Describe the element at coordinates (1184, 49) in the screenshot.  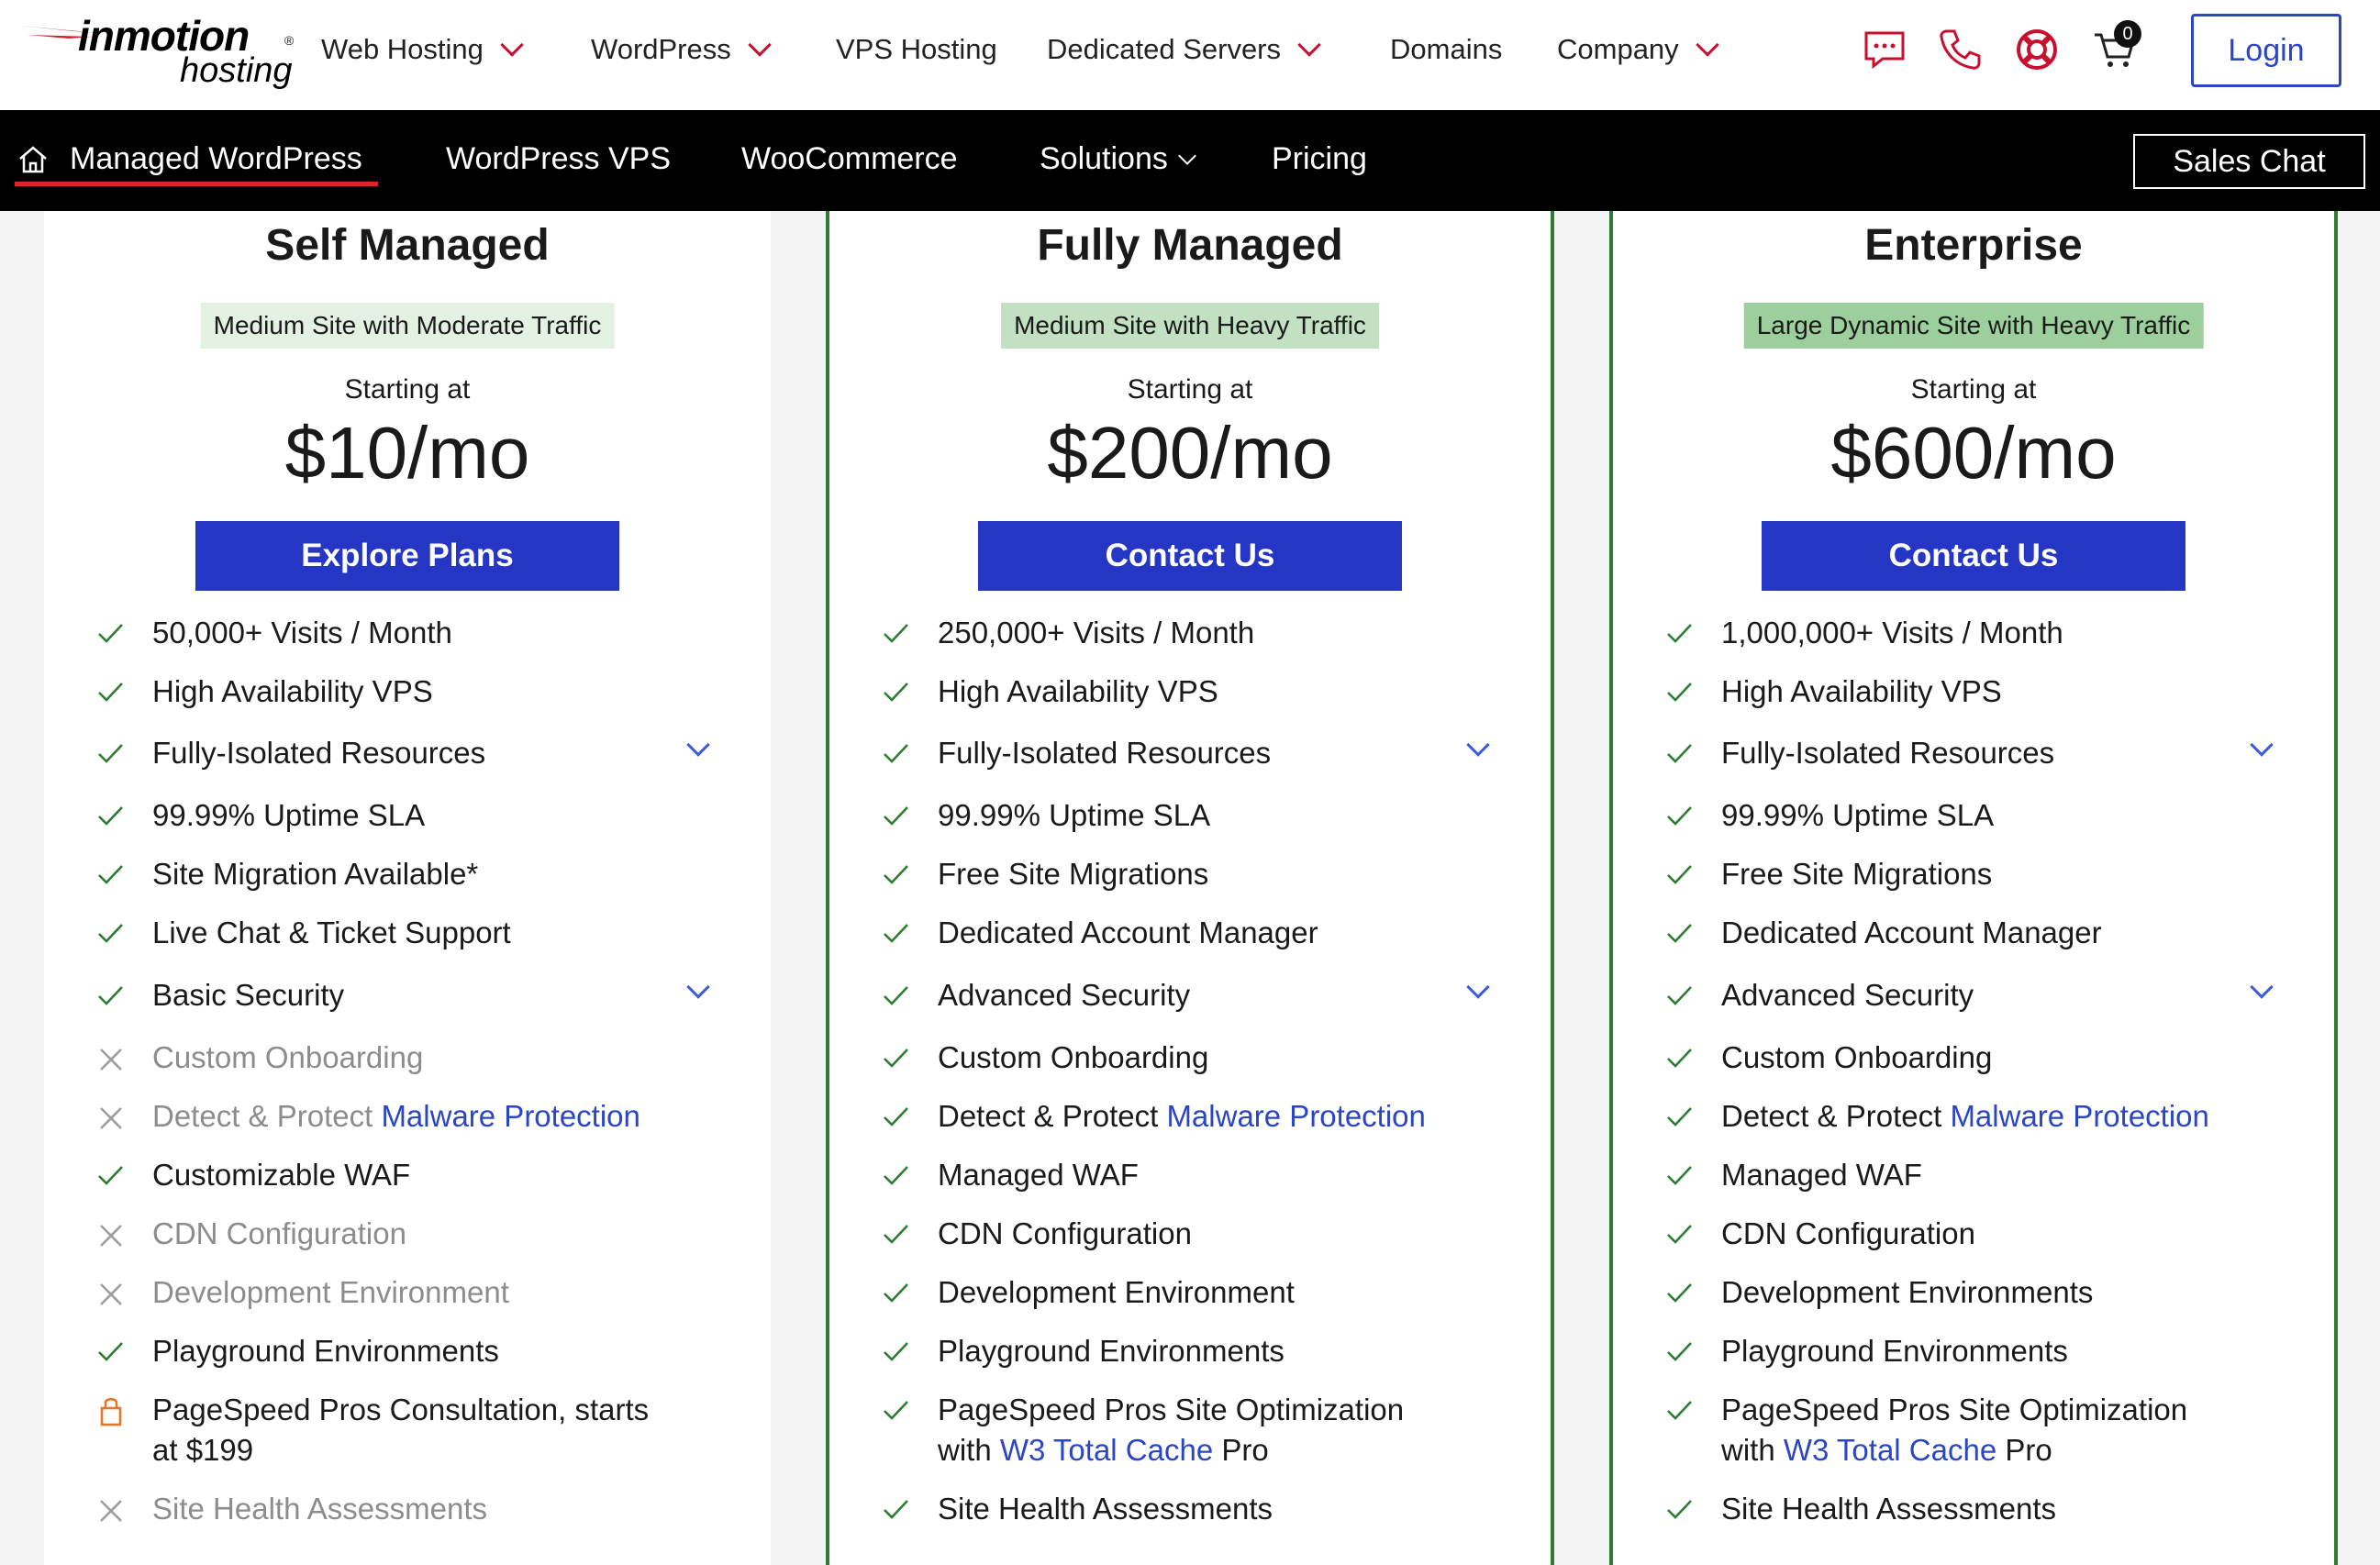
I see `nav-dedicated-servers: Dedicated Servers` at that location.